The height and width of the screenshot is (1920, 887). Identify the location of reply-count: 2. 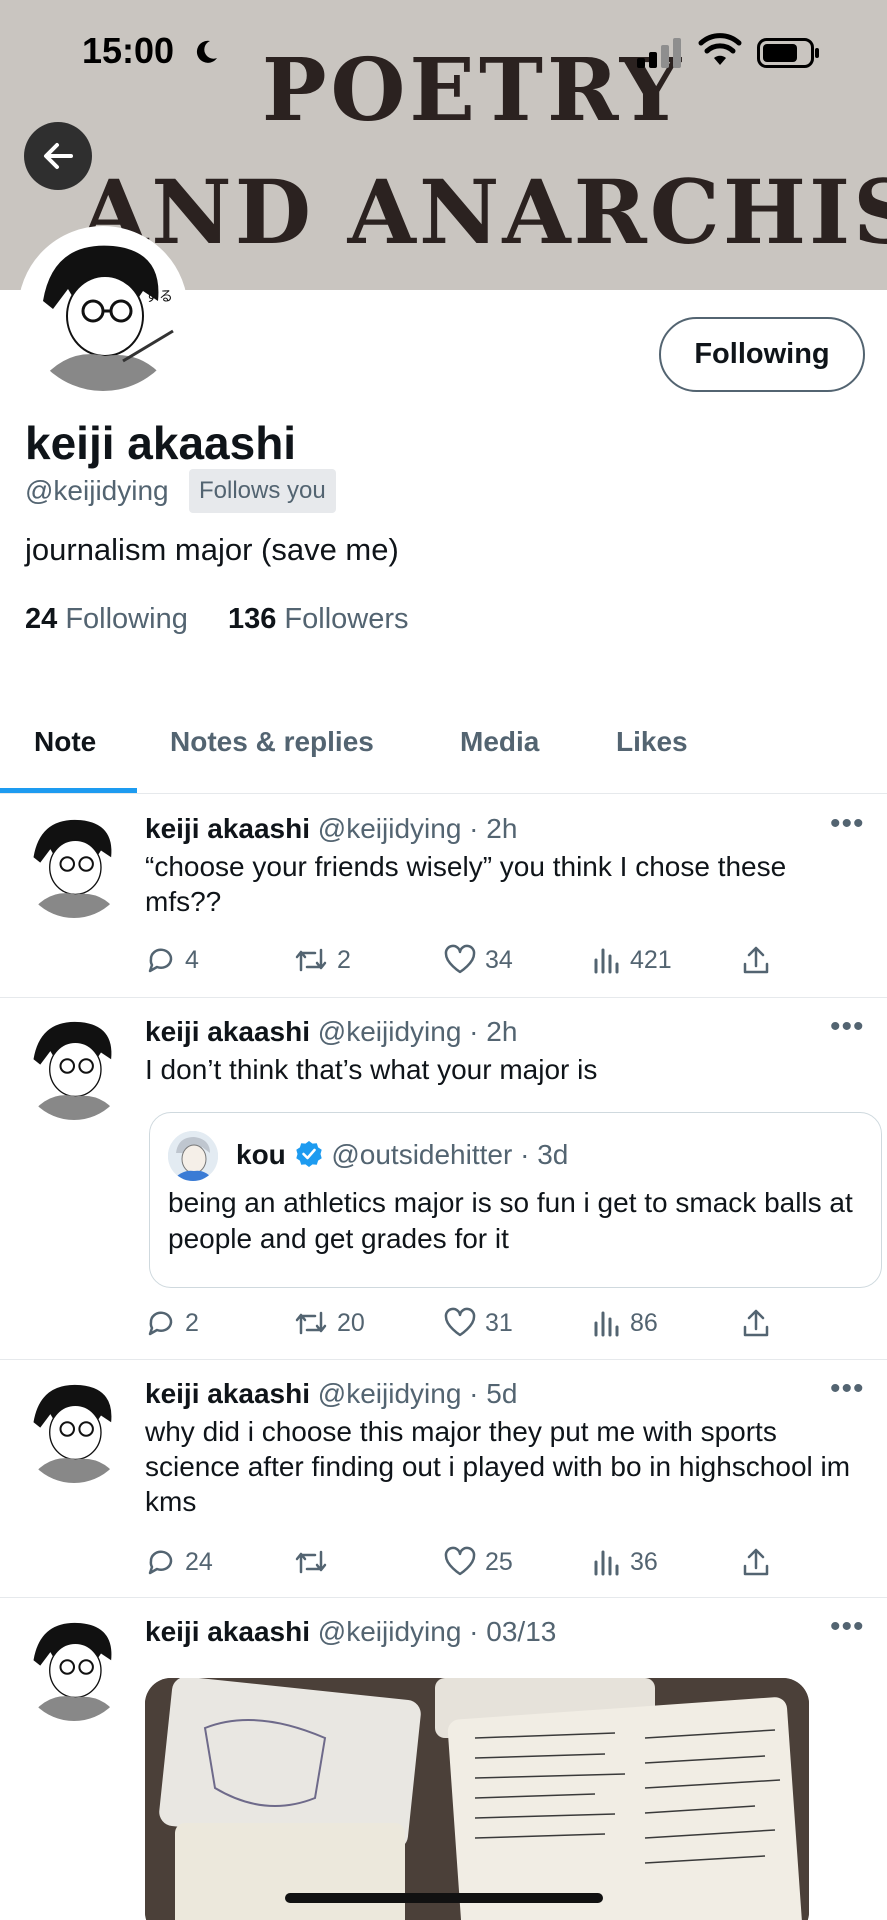
(192, 1322).